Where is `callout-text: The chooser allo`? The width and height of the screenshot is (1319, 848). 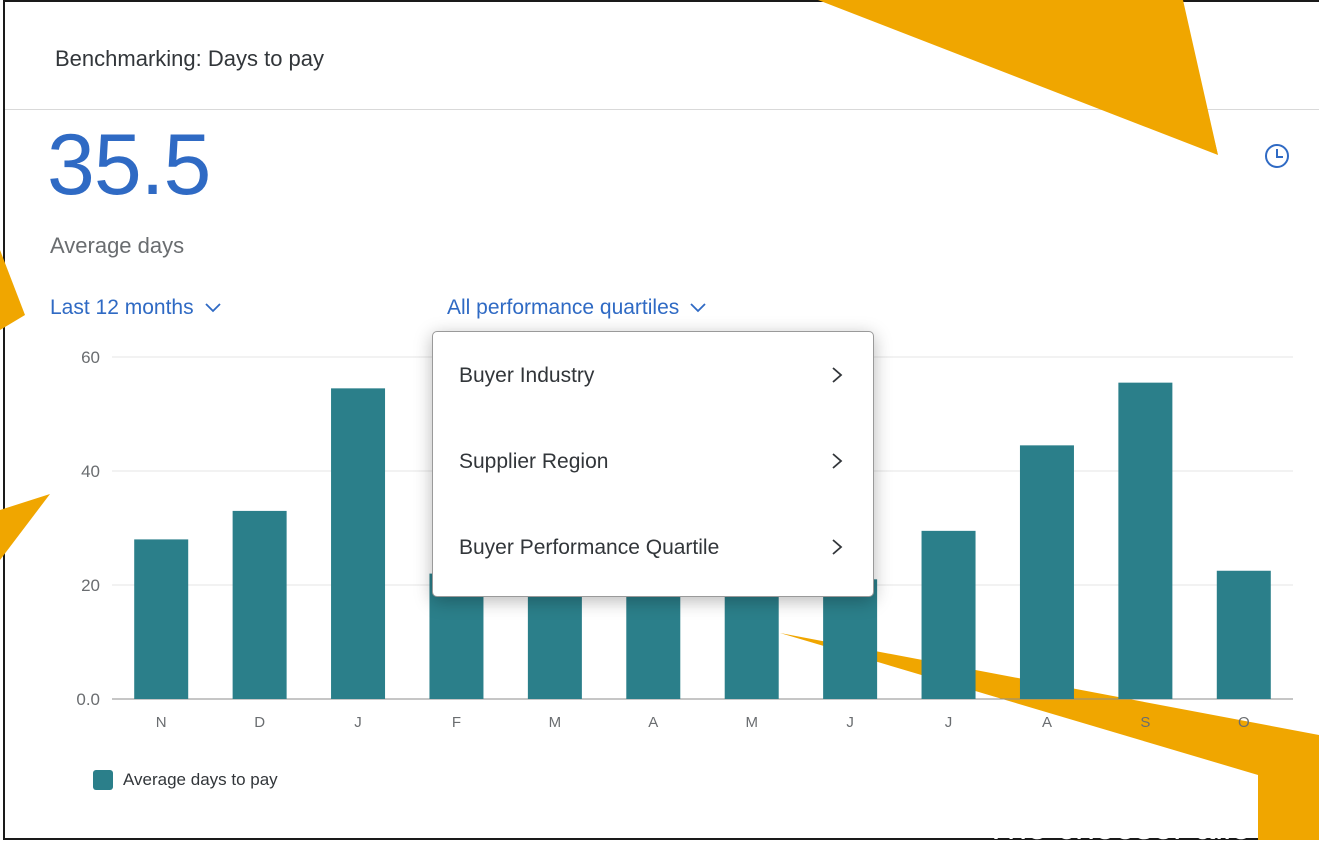 callout-text: The chooser allo is located at coordinates (1118, 826).